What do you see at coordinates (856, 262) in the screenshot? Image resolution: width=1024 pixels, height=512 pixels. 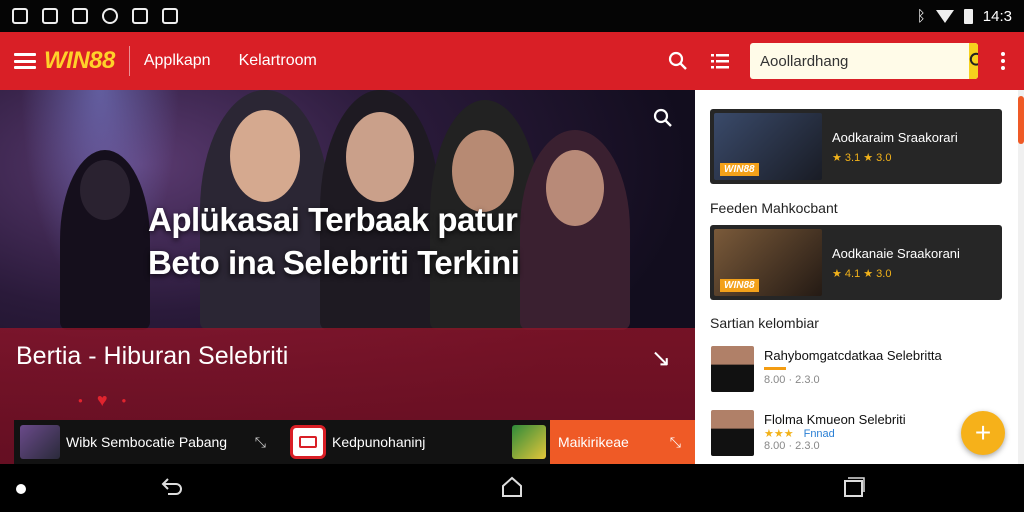 I see `feature-card: WIN88 Aodkanaie Sraakorani ★ 4.1 ★ 3.0` at bounding box center [856, 262].